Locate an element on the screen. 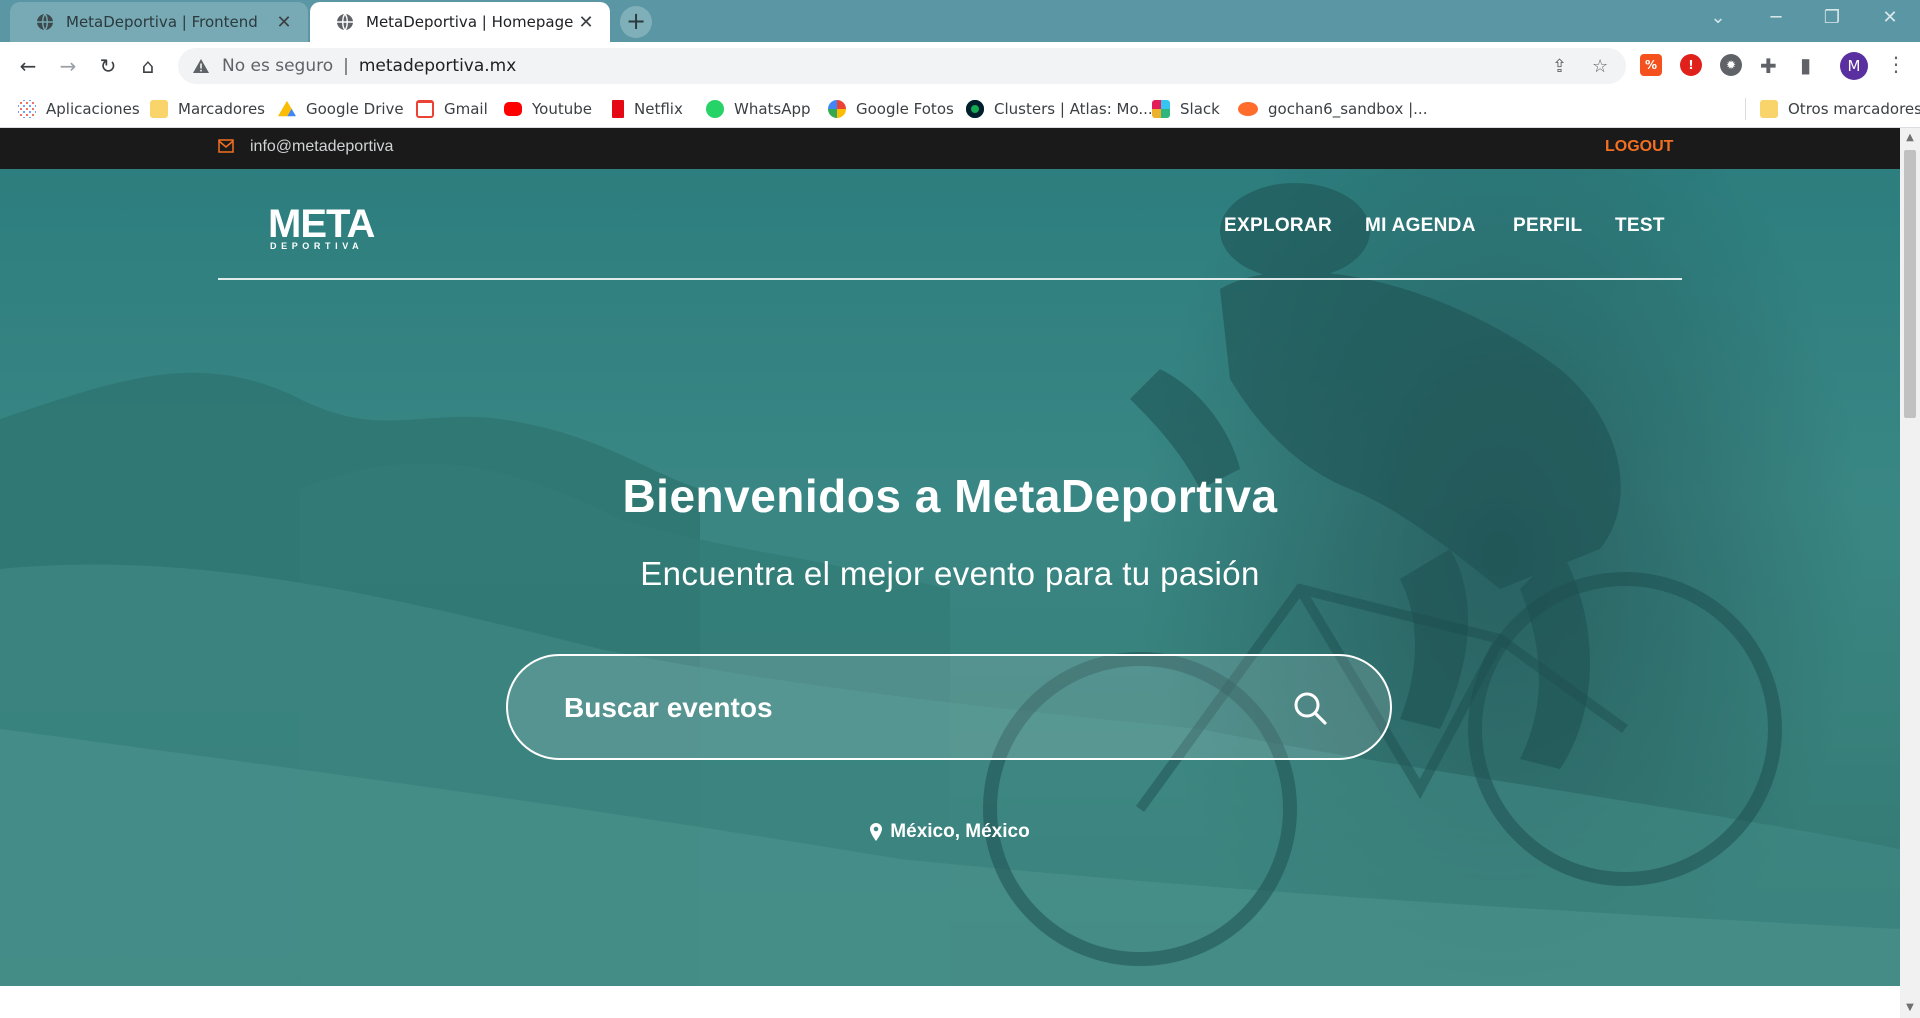  window-close-icon: ✕ is located at coordinates (1890, 18).